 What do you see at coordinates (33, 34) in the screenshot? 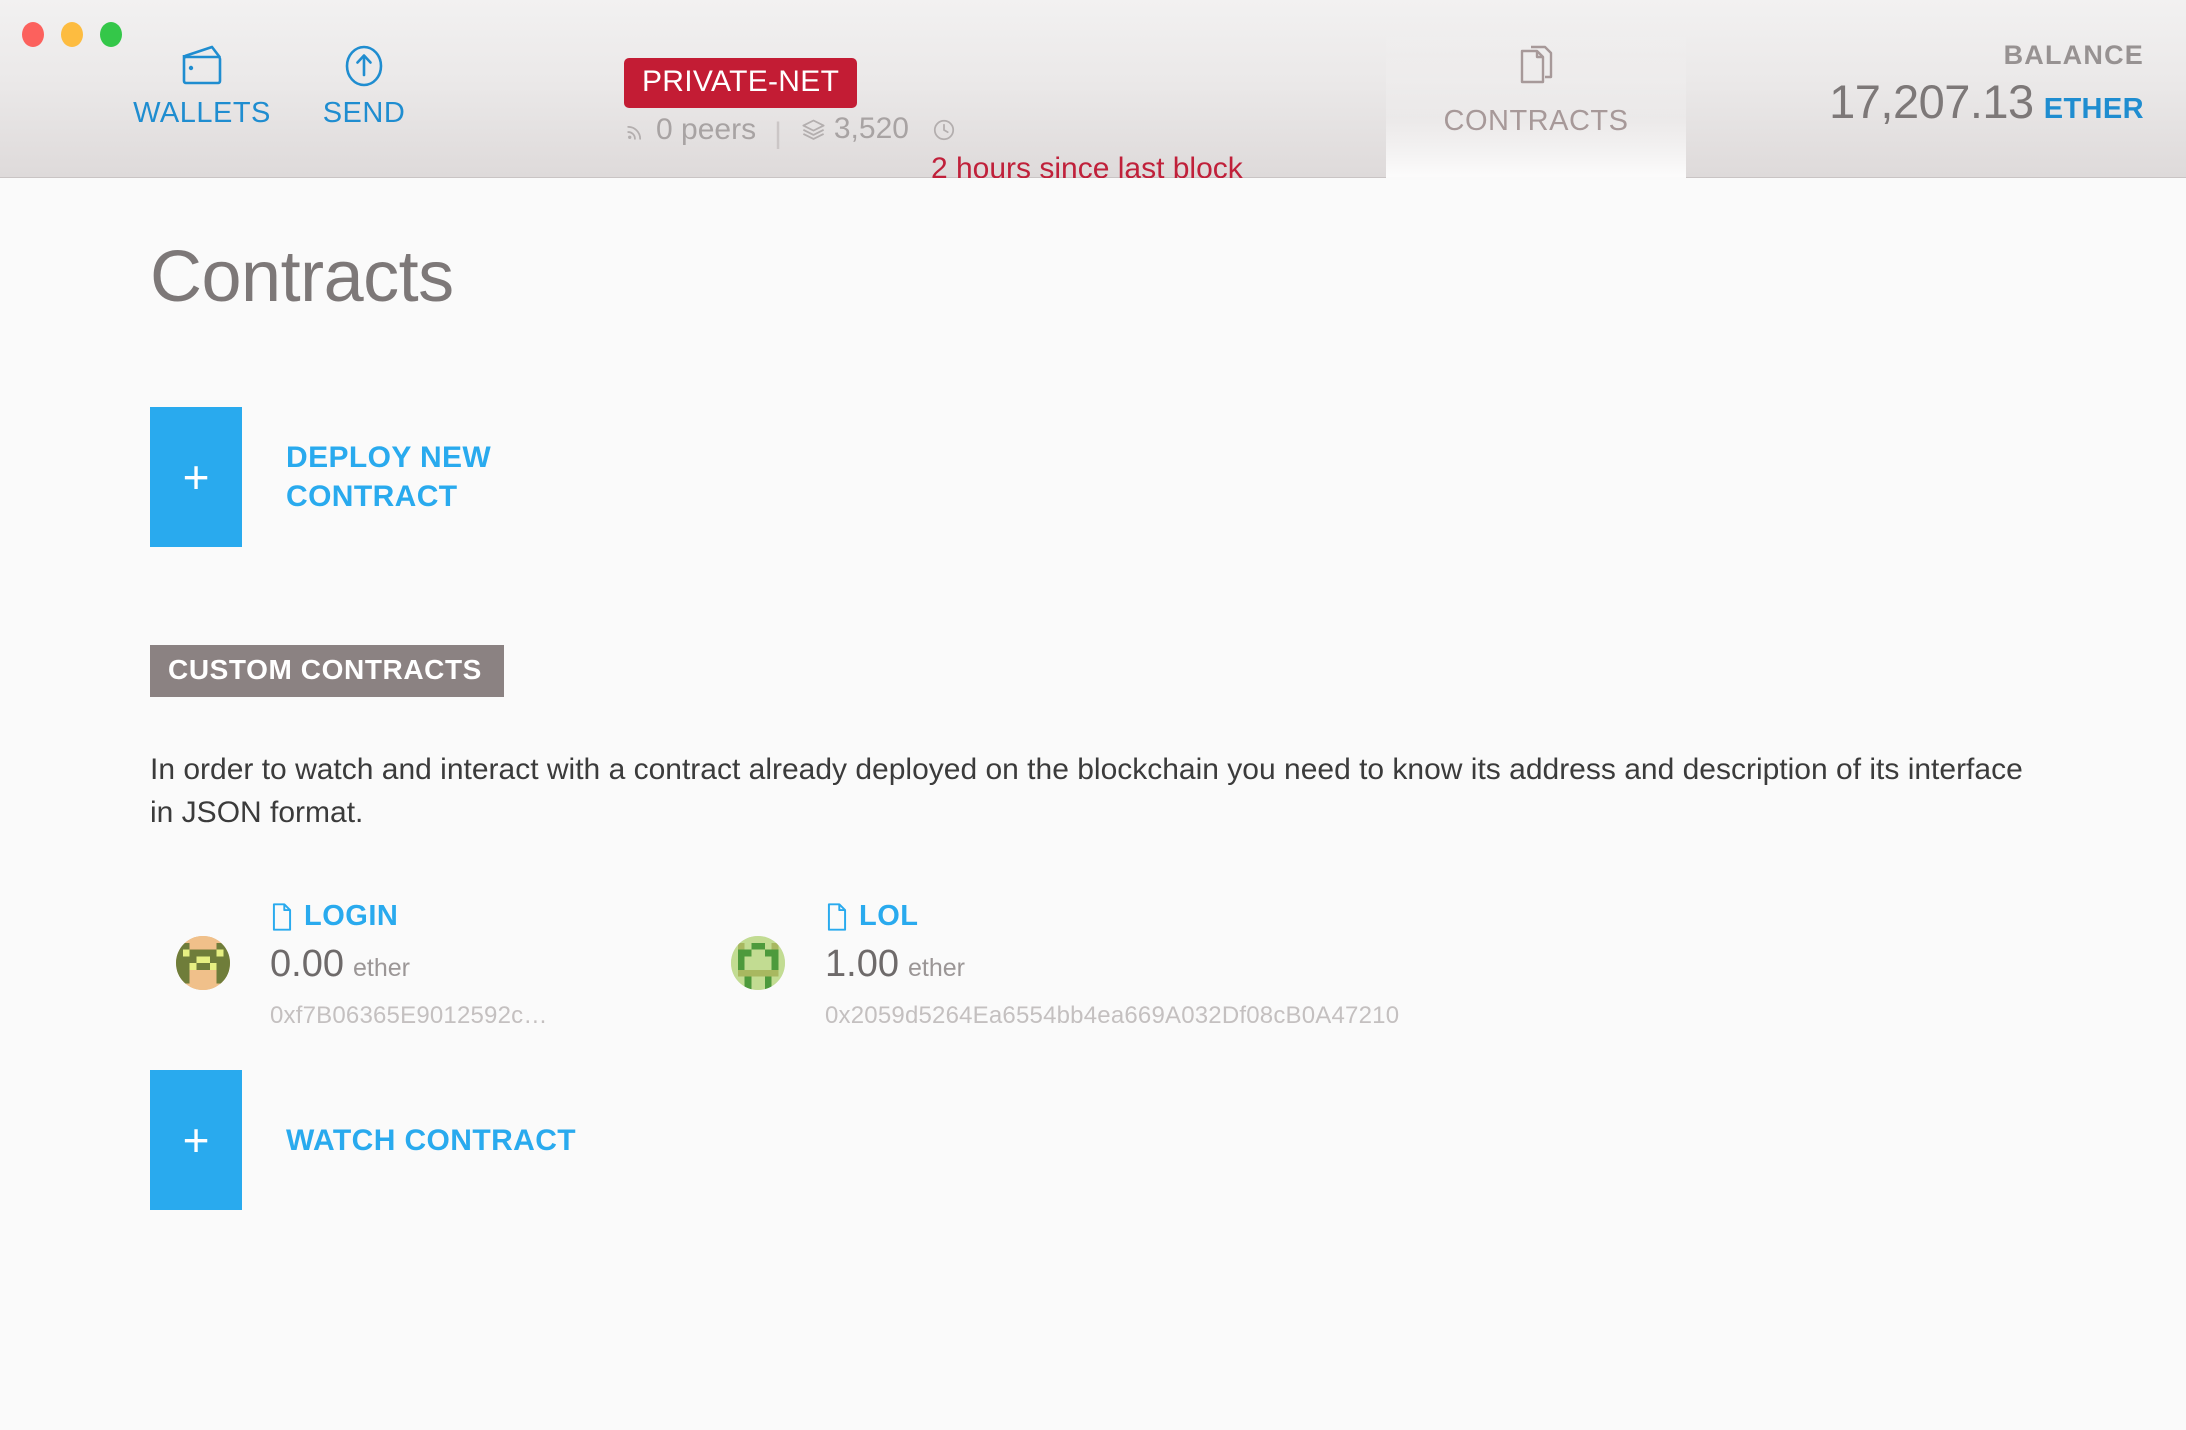
I see `close-window-button` at bounding box center [33, 34].